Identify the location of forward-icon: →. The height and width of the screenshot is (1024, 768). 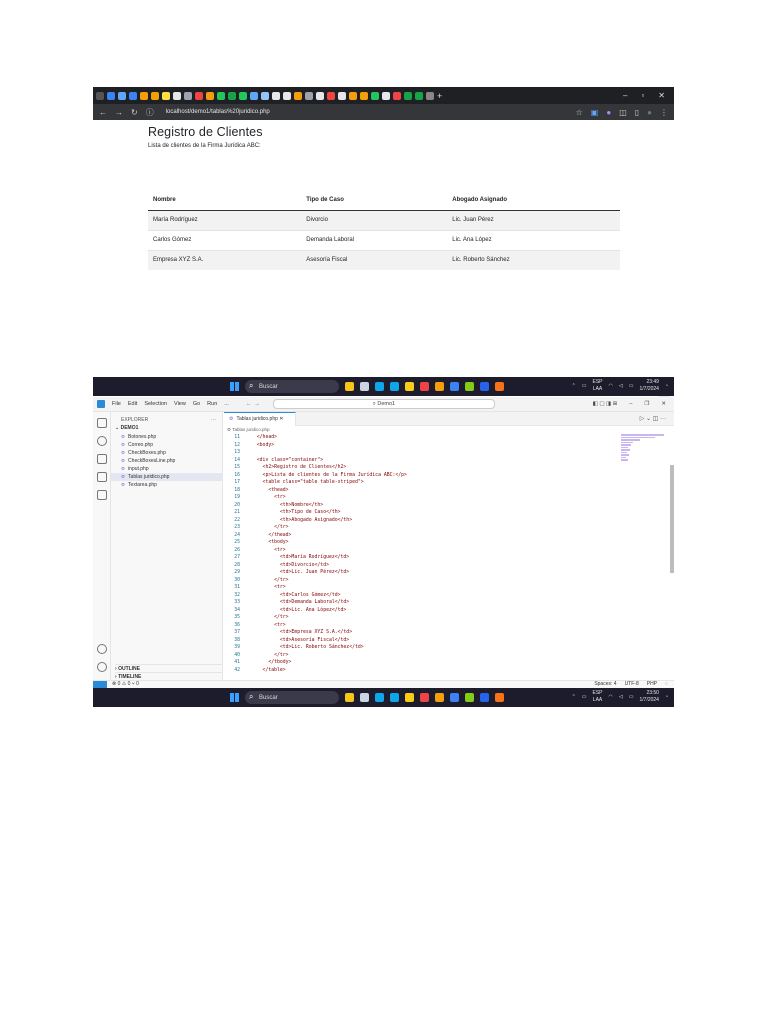
(119, 112).